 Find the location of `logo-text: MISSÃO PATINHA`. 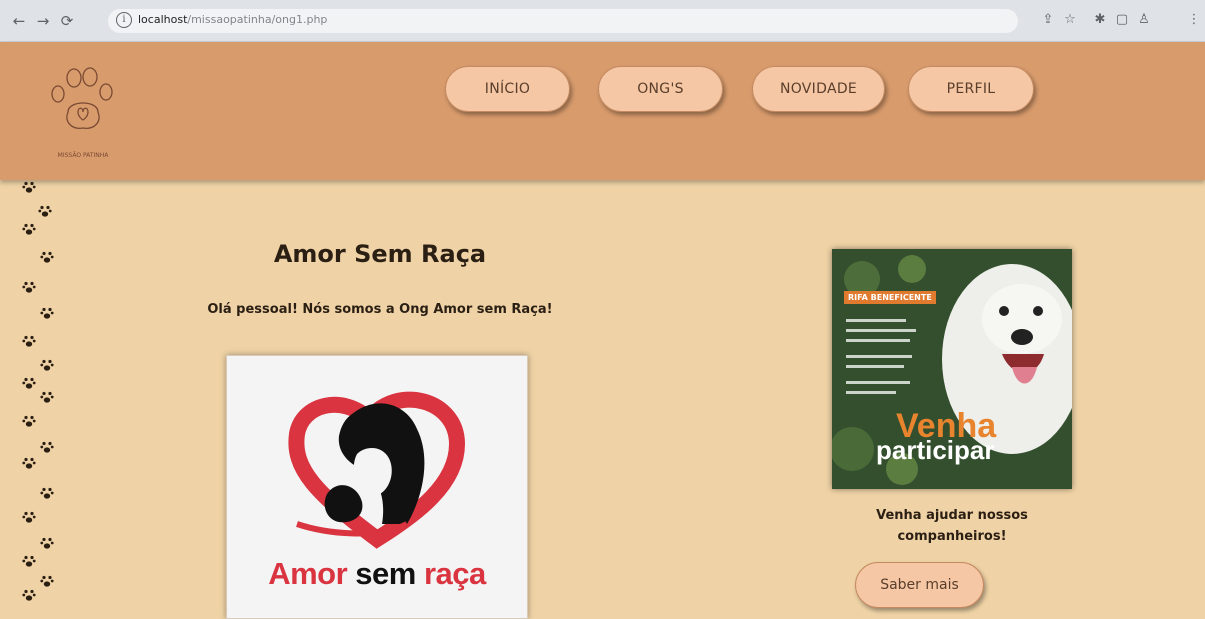

logo-text: MISSÃO PATINHA is located at coordinates (83, 155).